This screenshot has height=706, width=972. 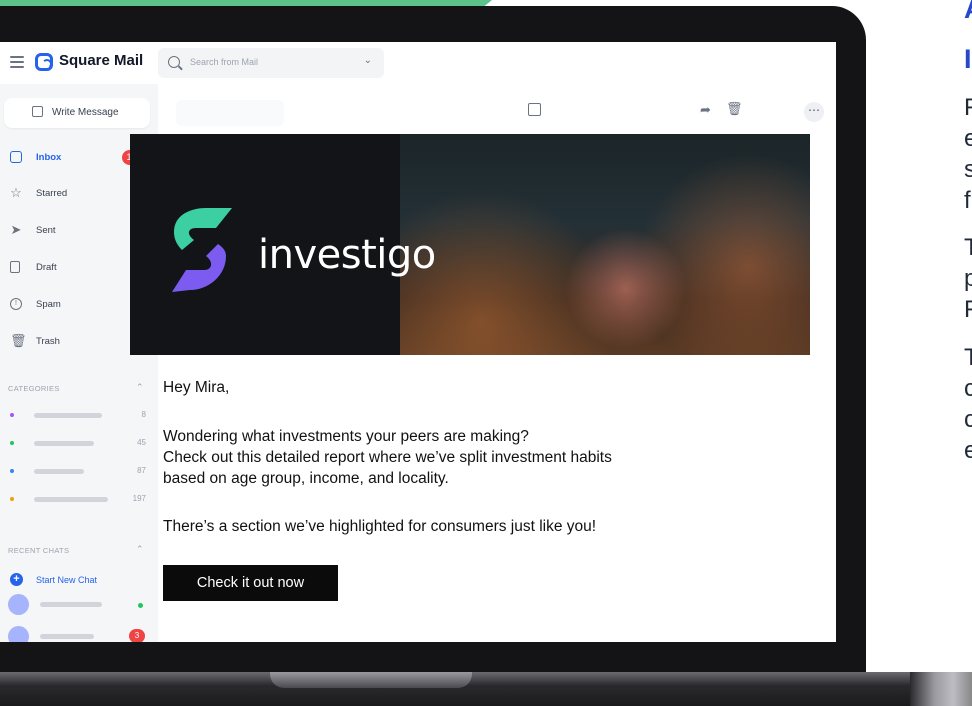 What do you see at coordinates (140, 605) in the screenshot?
I see `online-status-dot` at bounding box center [140, 605].